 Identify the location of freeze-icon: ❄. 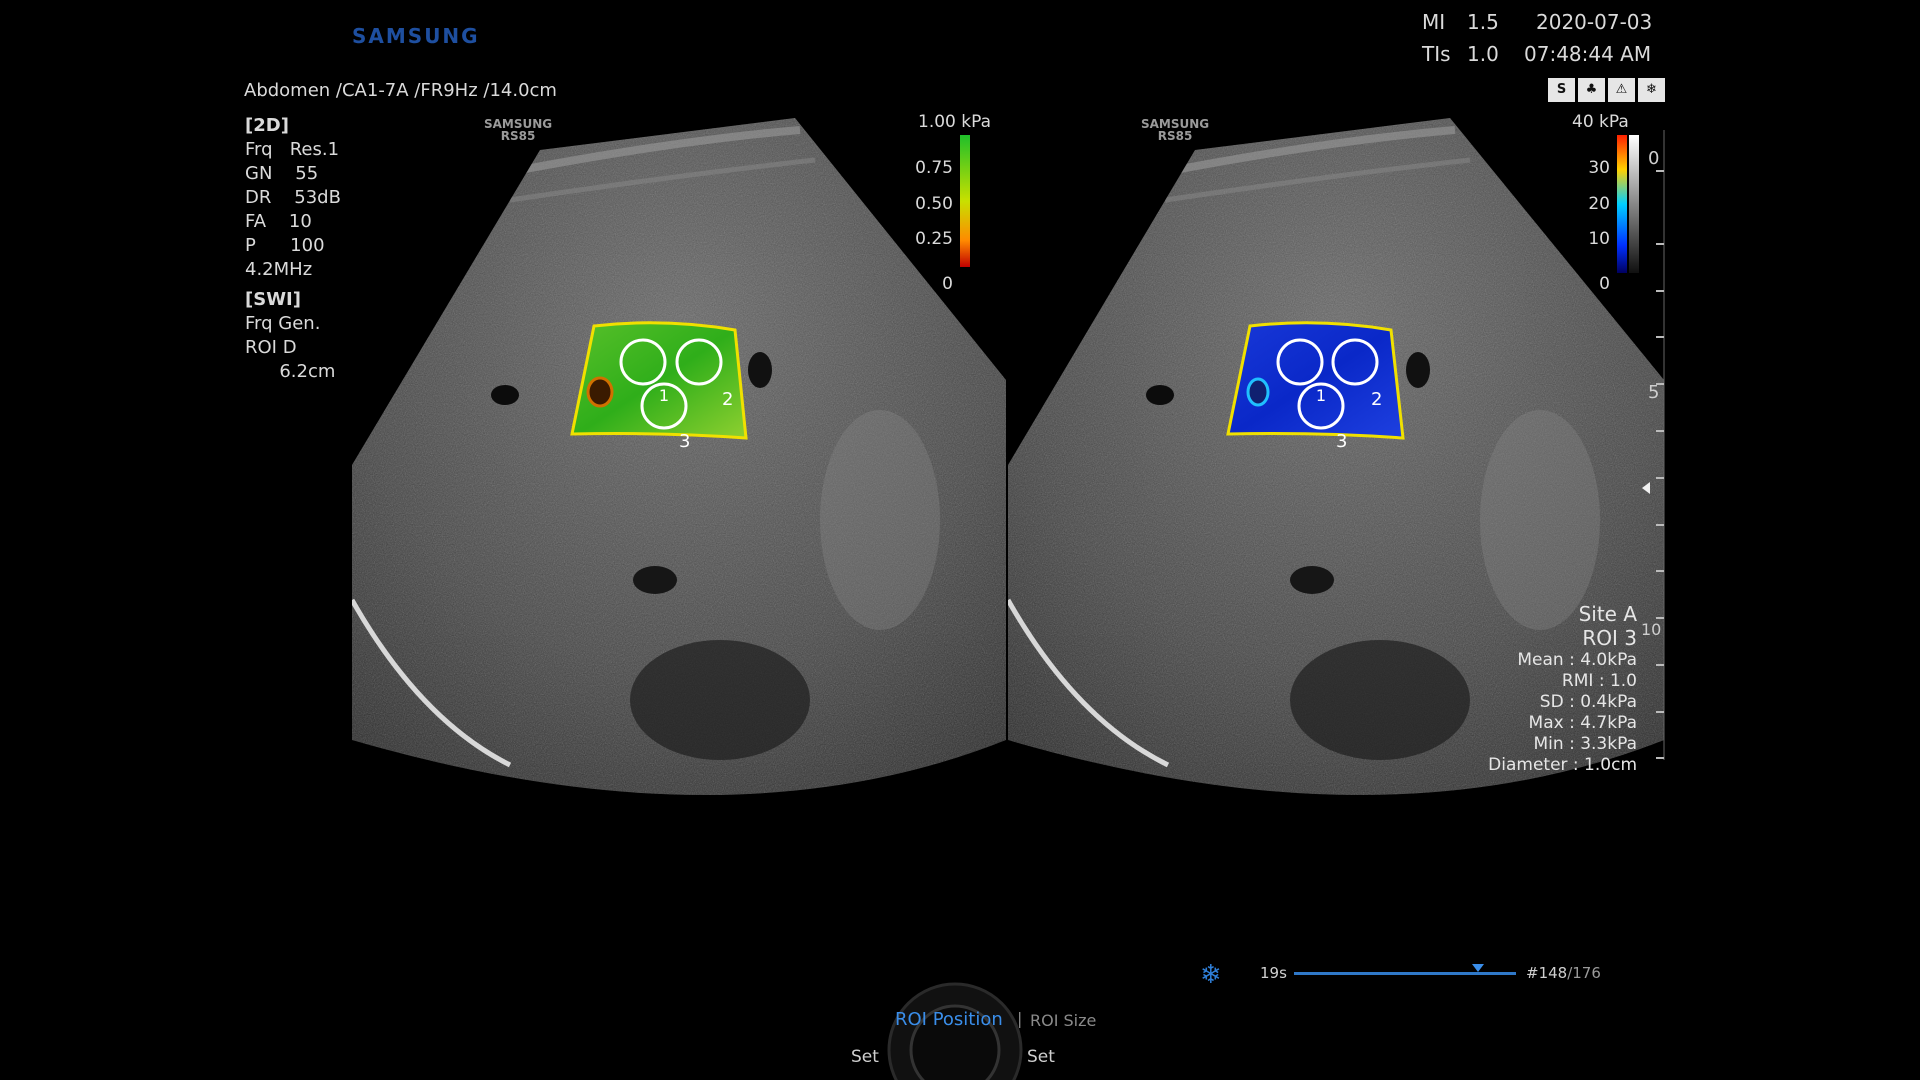
(1211, 975).